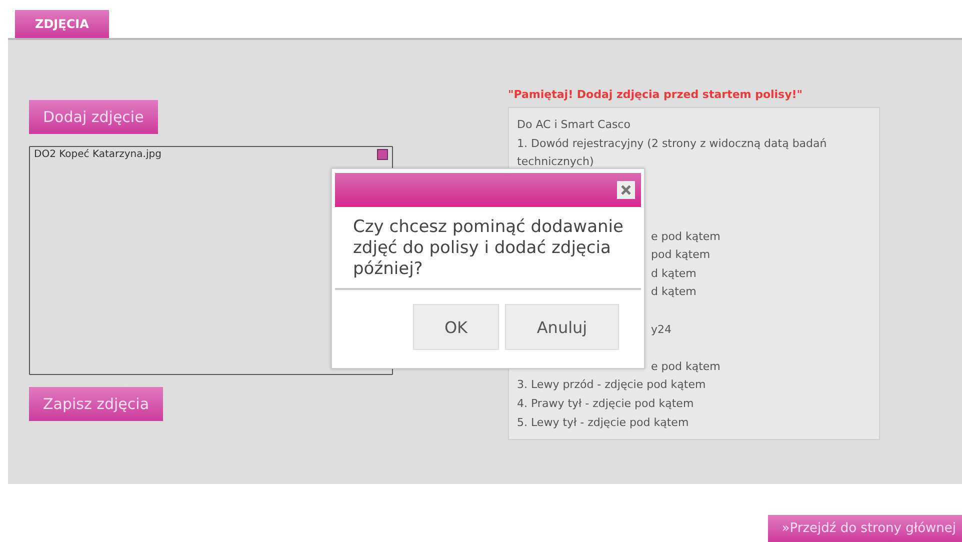  What do you see at coordinates (606, 404) in the screenshot?
I see `info-line: 4. Prawy tył - zdjęcie pod kątem` at bounding box center [606, 404].